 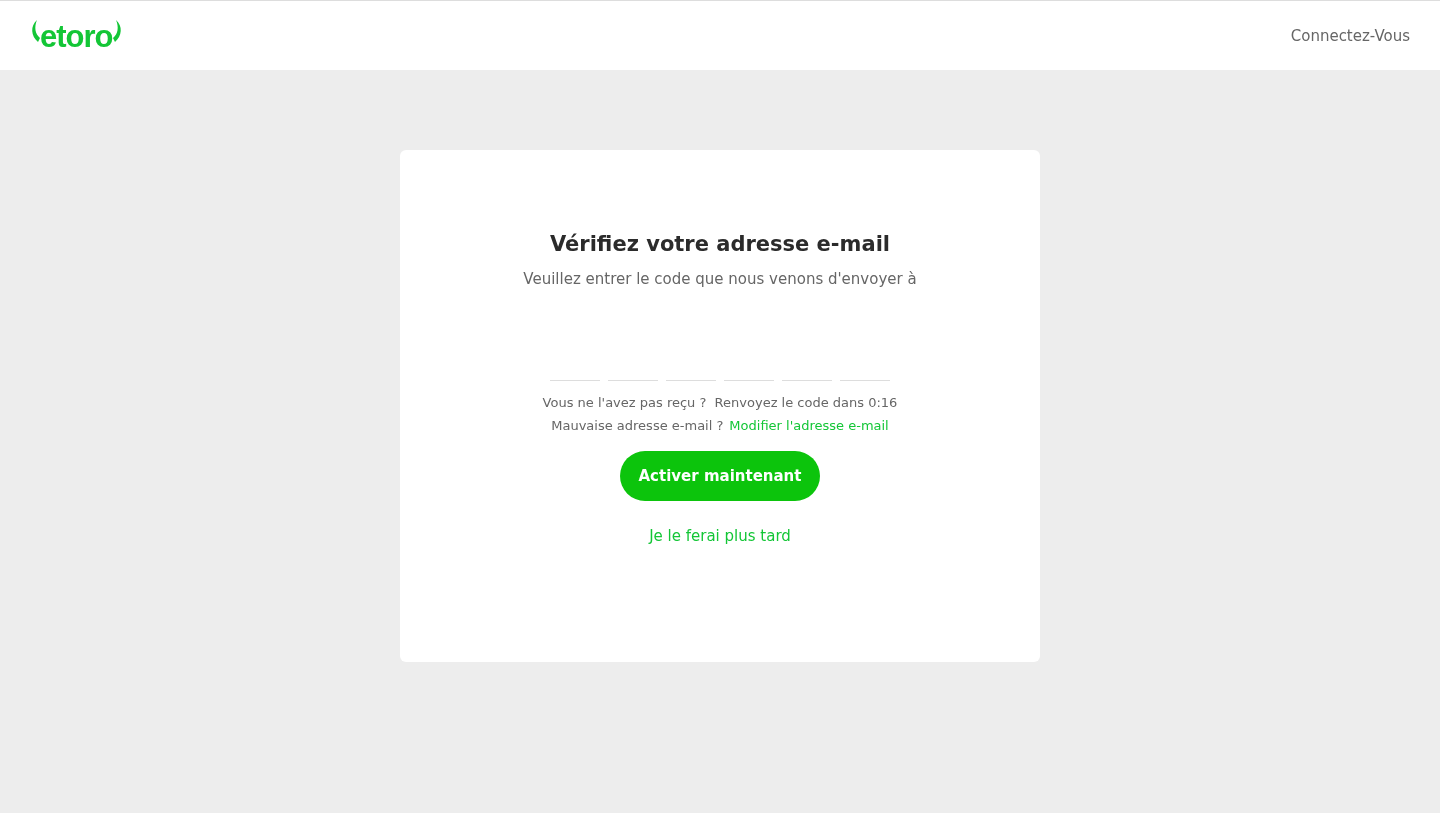 What do you see at coordinates (720, 536) in the screenshot?
I see `later-link: Je le ferai plus tard` at bounding box center [720, 536].